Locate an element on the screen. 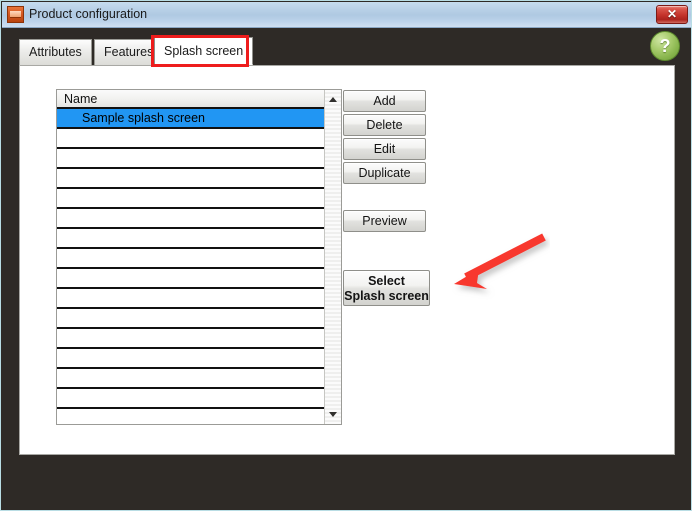 The image size is (692, 511). application-icon is located at coordinates (15, 14).